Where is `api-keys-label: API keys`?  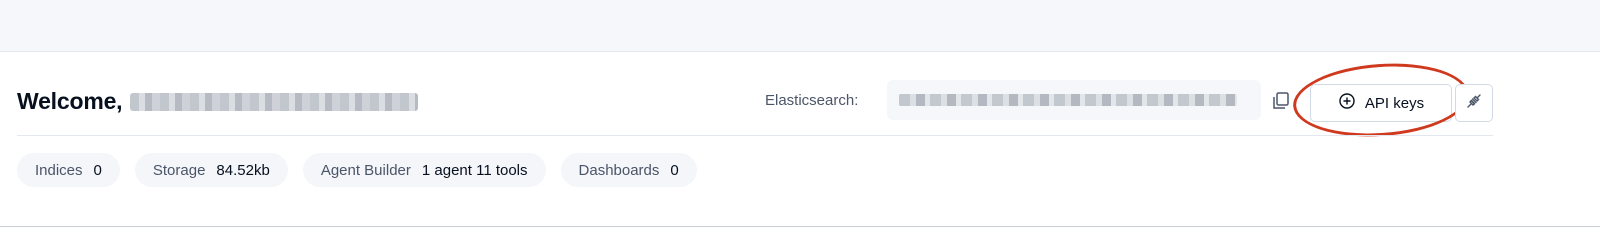 api-keys-label: API keys is located at coordinates (1394, 103).